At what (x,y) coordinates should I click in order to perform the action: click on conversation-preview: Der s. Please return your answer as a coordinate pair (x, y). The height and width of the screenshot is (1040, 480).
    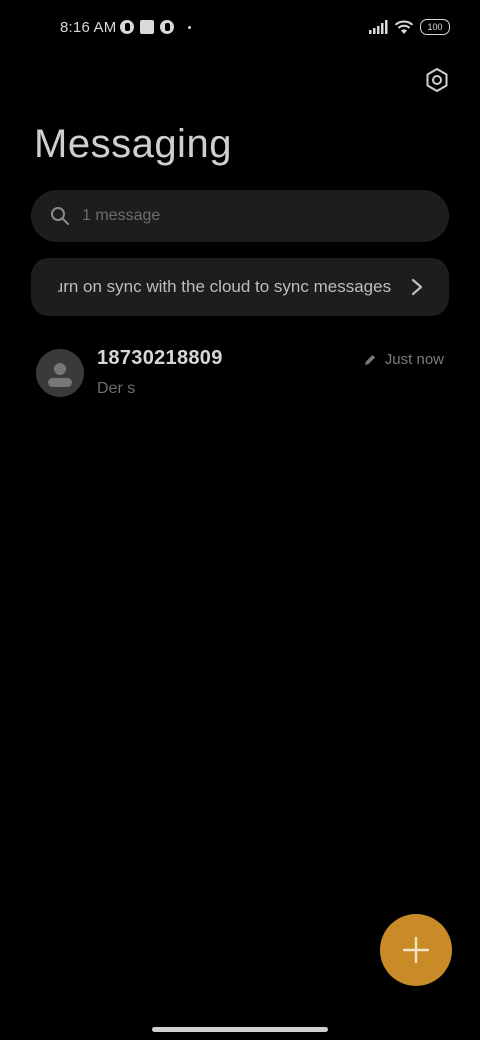
    Looking at the image, I should click on (116, 388).